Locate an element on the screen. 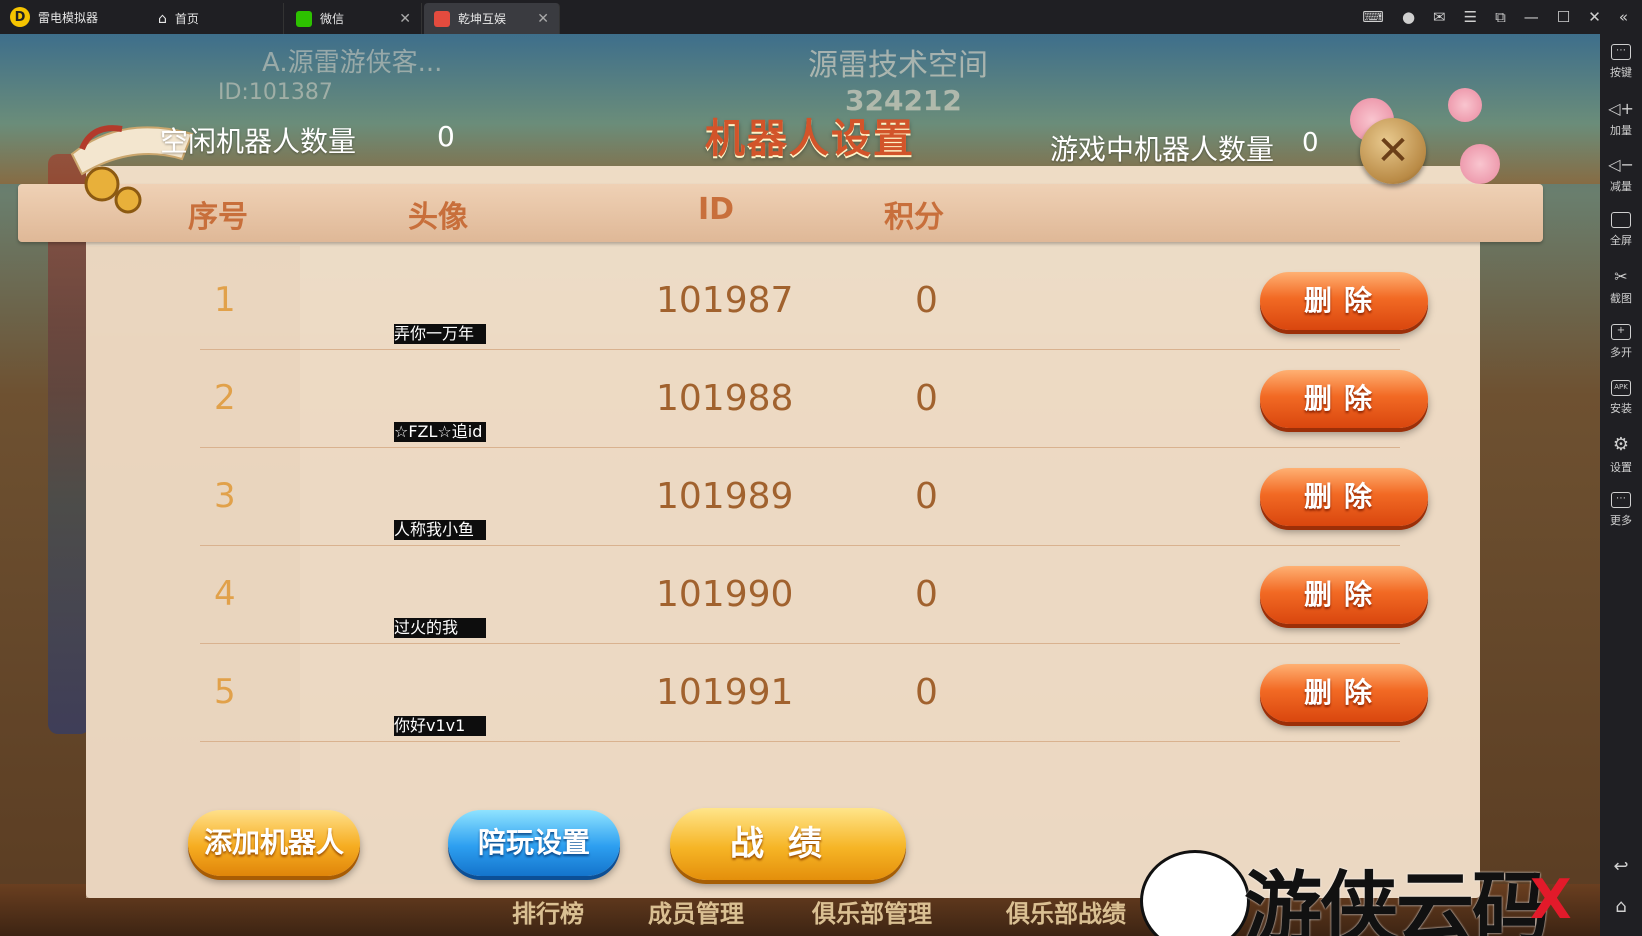 The height and width of the screenshot is (936, 1642). android-nav: ↩ ⌂ is located at coordinates (1621, 886).